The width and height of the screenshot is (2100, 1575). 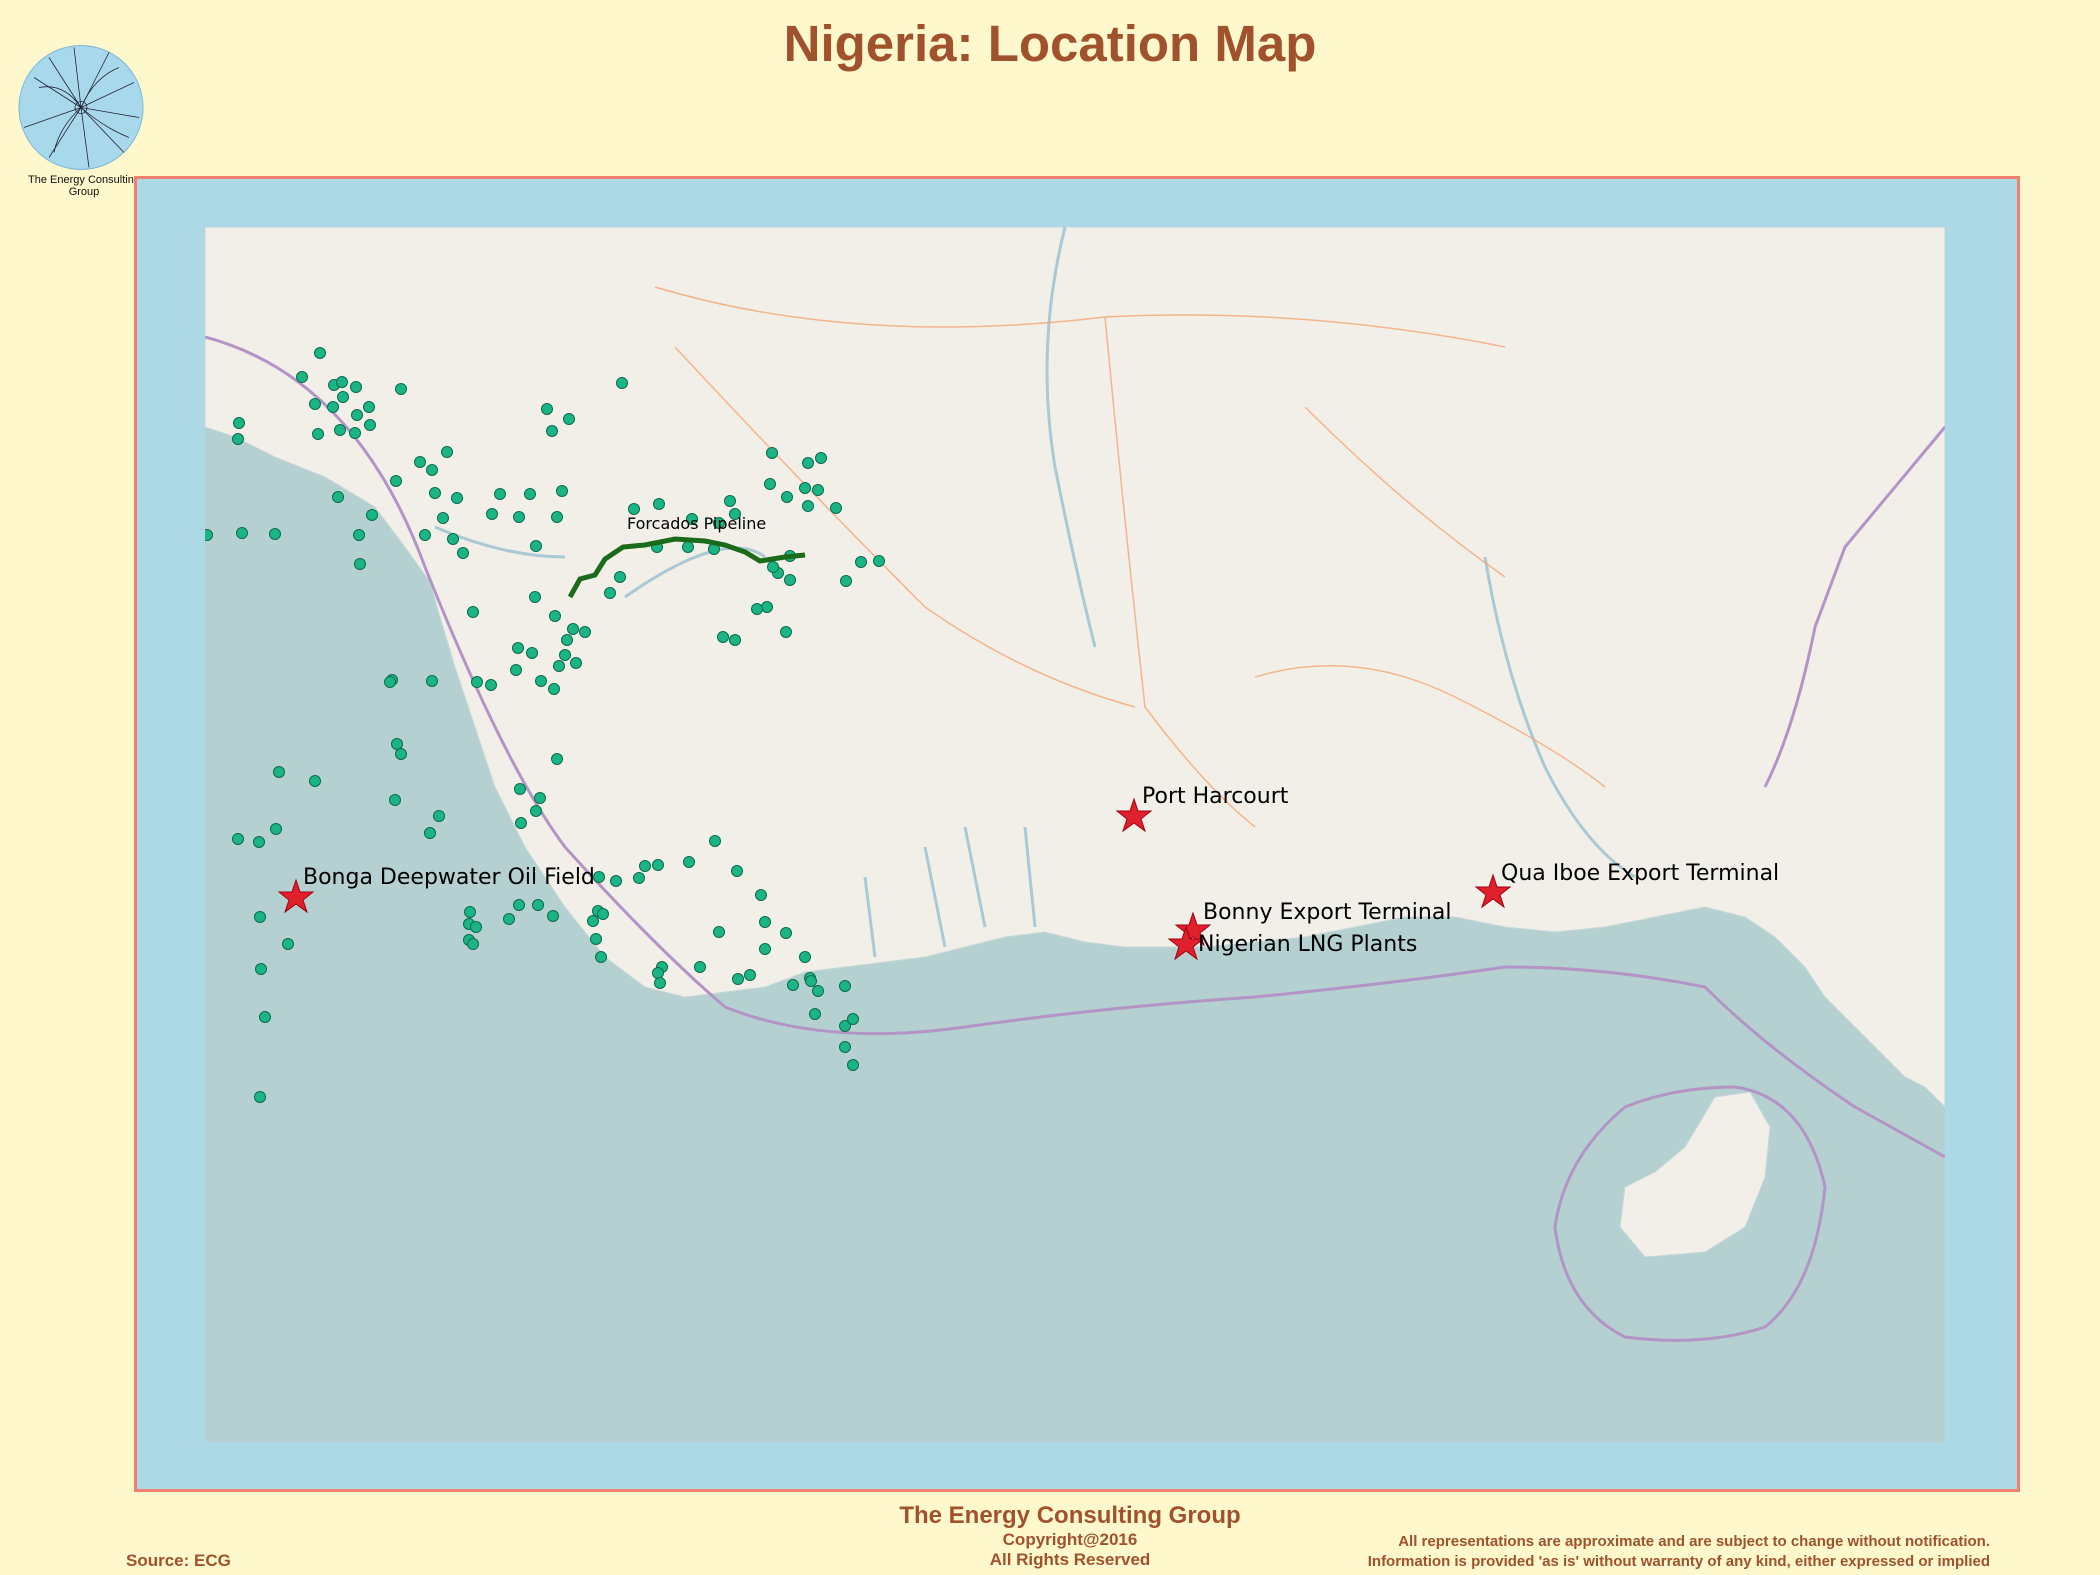 I want to click on marker-nigerian-lng: Nigerian LNG Plants, so click(x=1292, y=943).